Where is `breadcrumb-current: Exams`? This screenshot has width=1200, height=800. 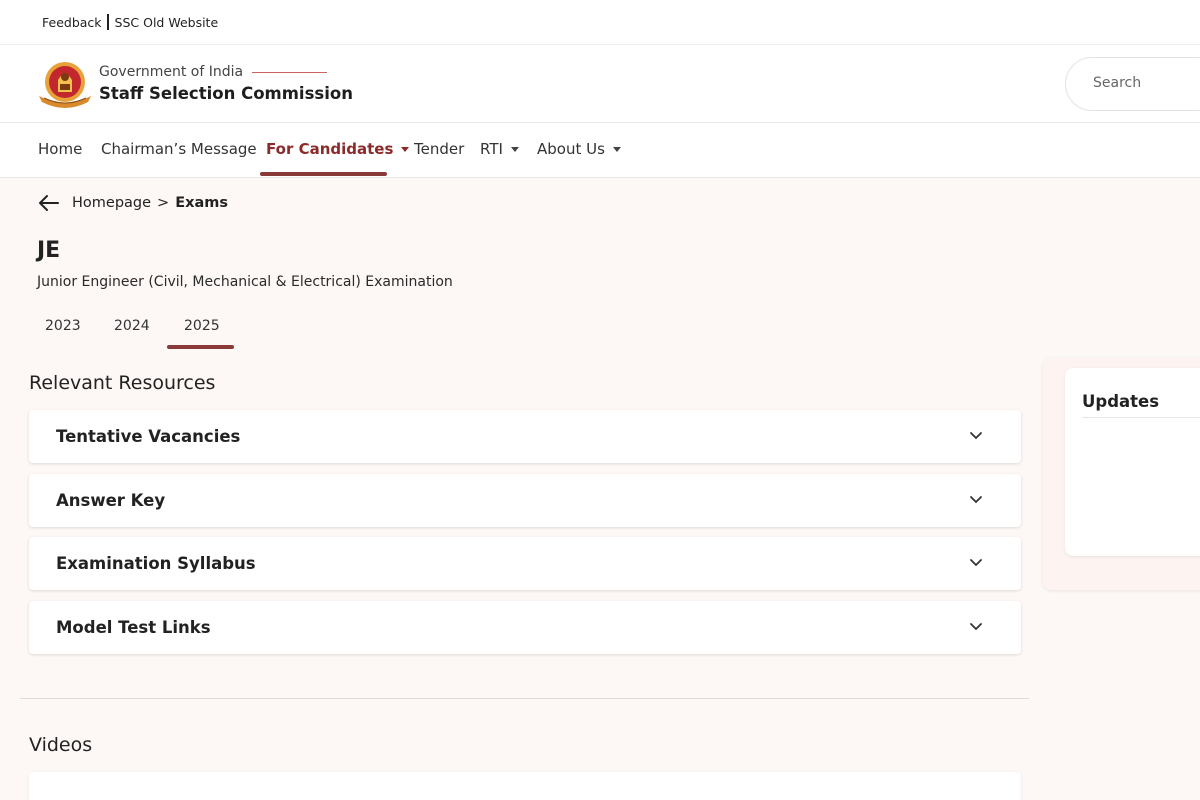 breadcrumb-current: Exams is located at coordinates (201, 203).